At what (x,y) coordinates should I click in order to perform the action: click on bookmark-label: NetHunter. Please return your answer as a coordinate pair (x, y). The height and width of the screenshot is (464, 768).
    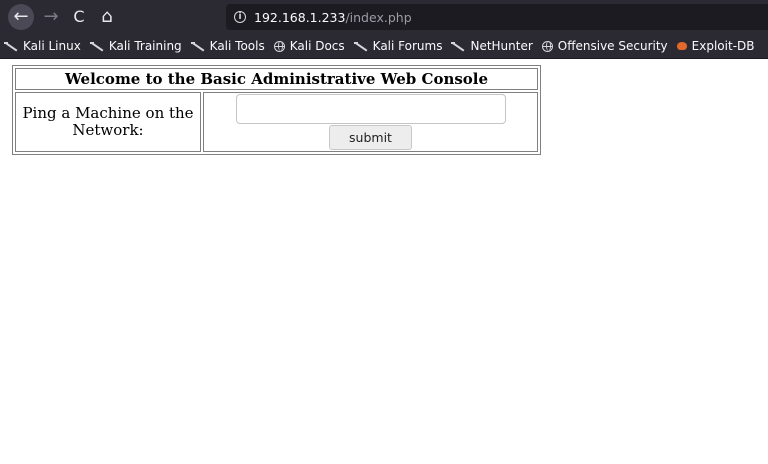
    Looking at the image, I should click on (501, 46).